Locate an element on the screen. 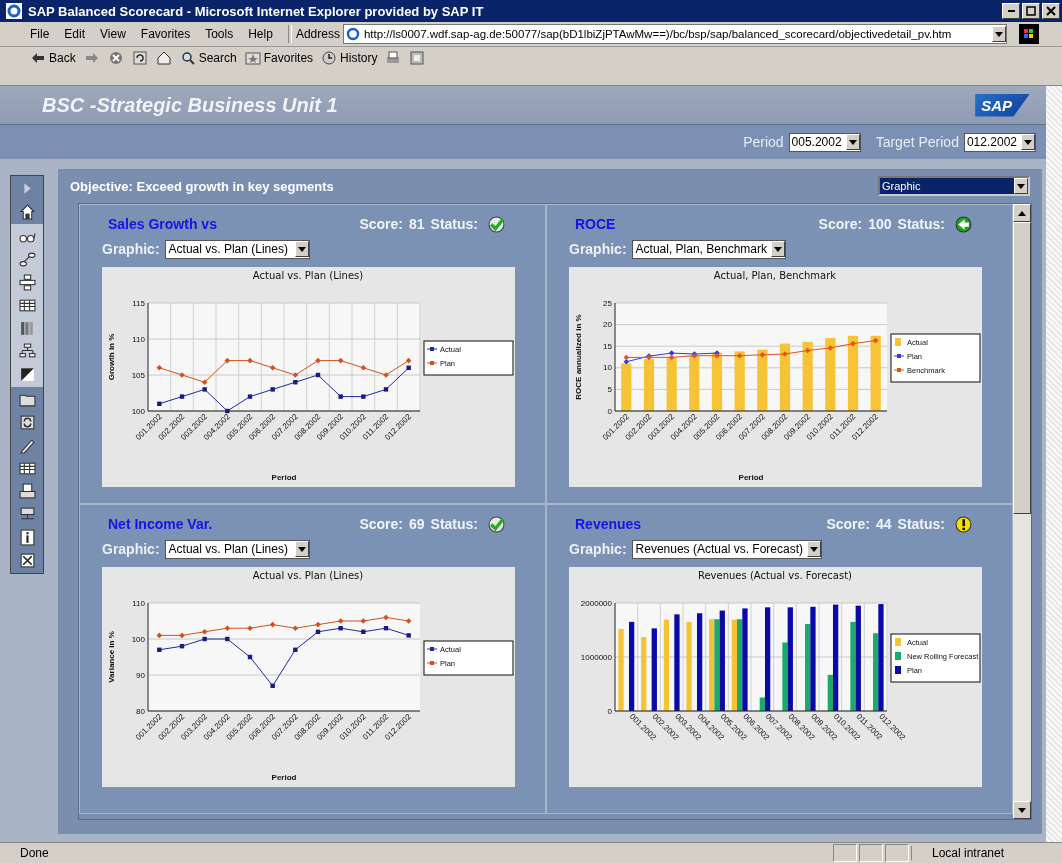 This screenshot has height=863, width=1062. axis-label: 15 is located at coordinates (607, 346).